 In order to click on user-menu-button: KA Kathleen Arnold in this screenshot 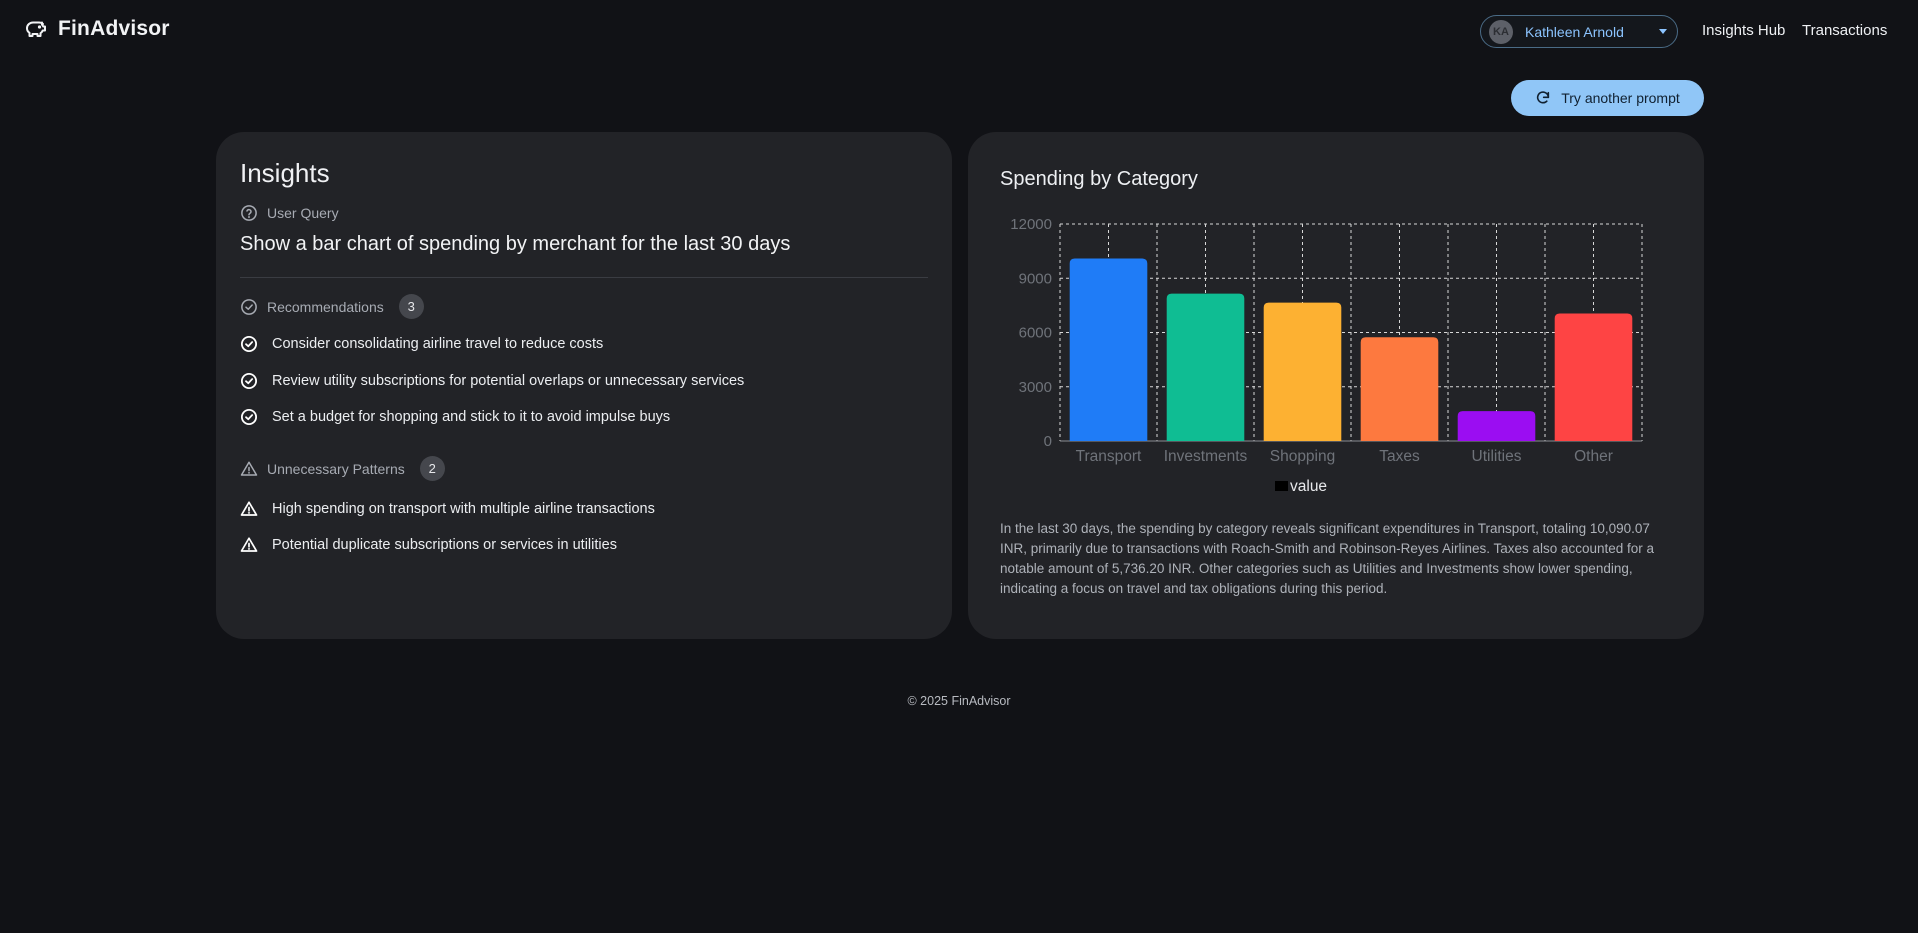, I will do `click(1579, 31)`.